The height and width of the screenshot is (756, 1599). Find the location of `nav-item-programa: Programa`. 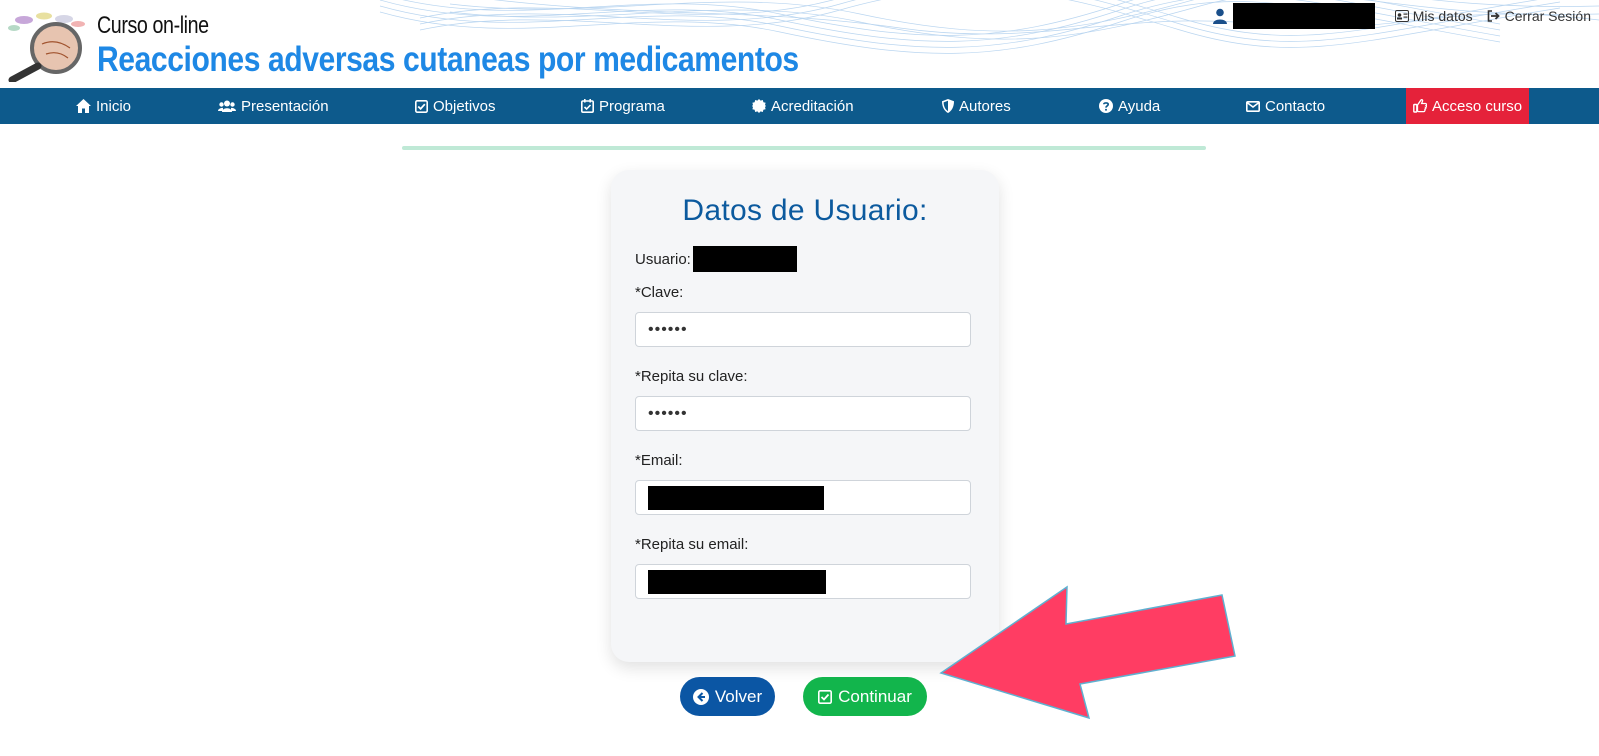

nav-item-programa: Programa is located at coordinates (623, 106).